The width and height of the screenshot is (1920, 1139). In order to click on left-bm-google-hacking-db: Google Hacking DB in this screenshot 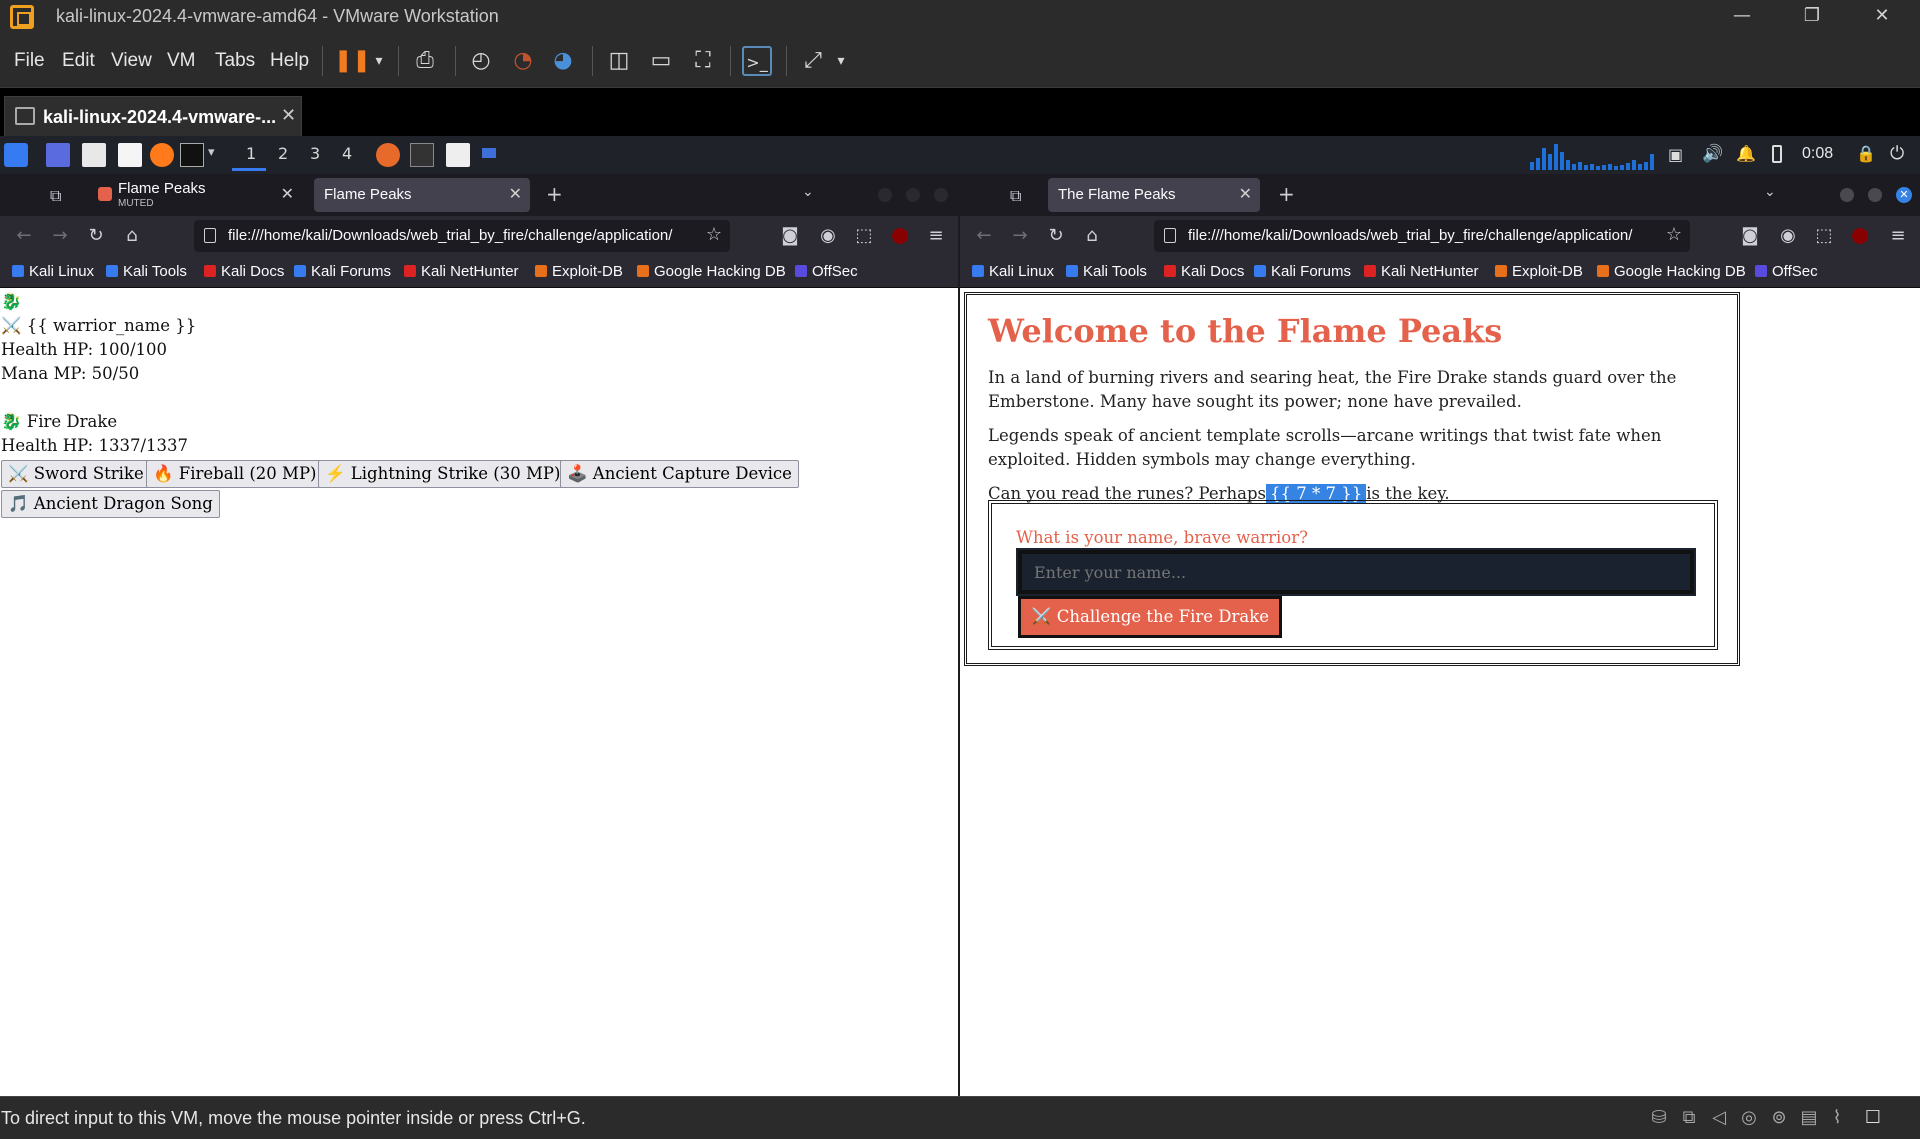, I will do `click(711, 271)`.